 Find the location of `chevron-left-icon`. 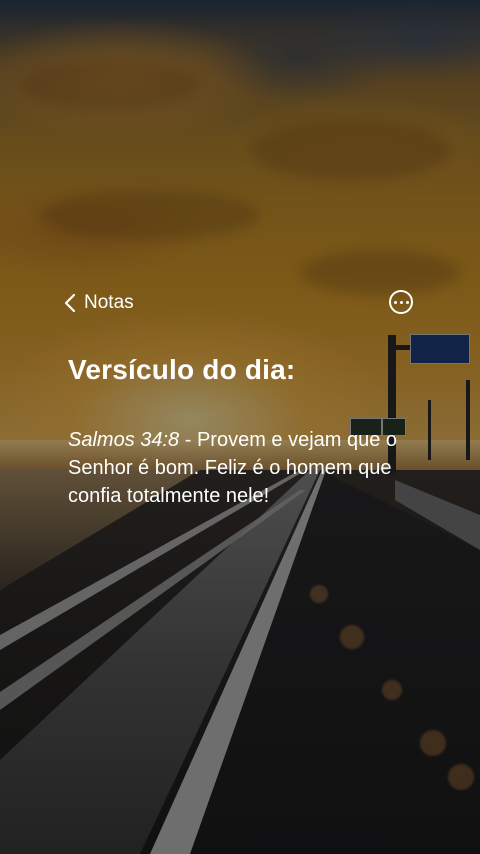

chevron-left-icon is located at coordinates (70, 303).